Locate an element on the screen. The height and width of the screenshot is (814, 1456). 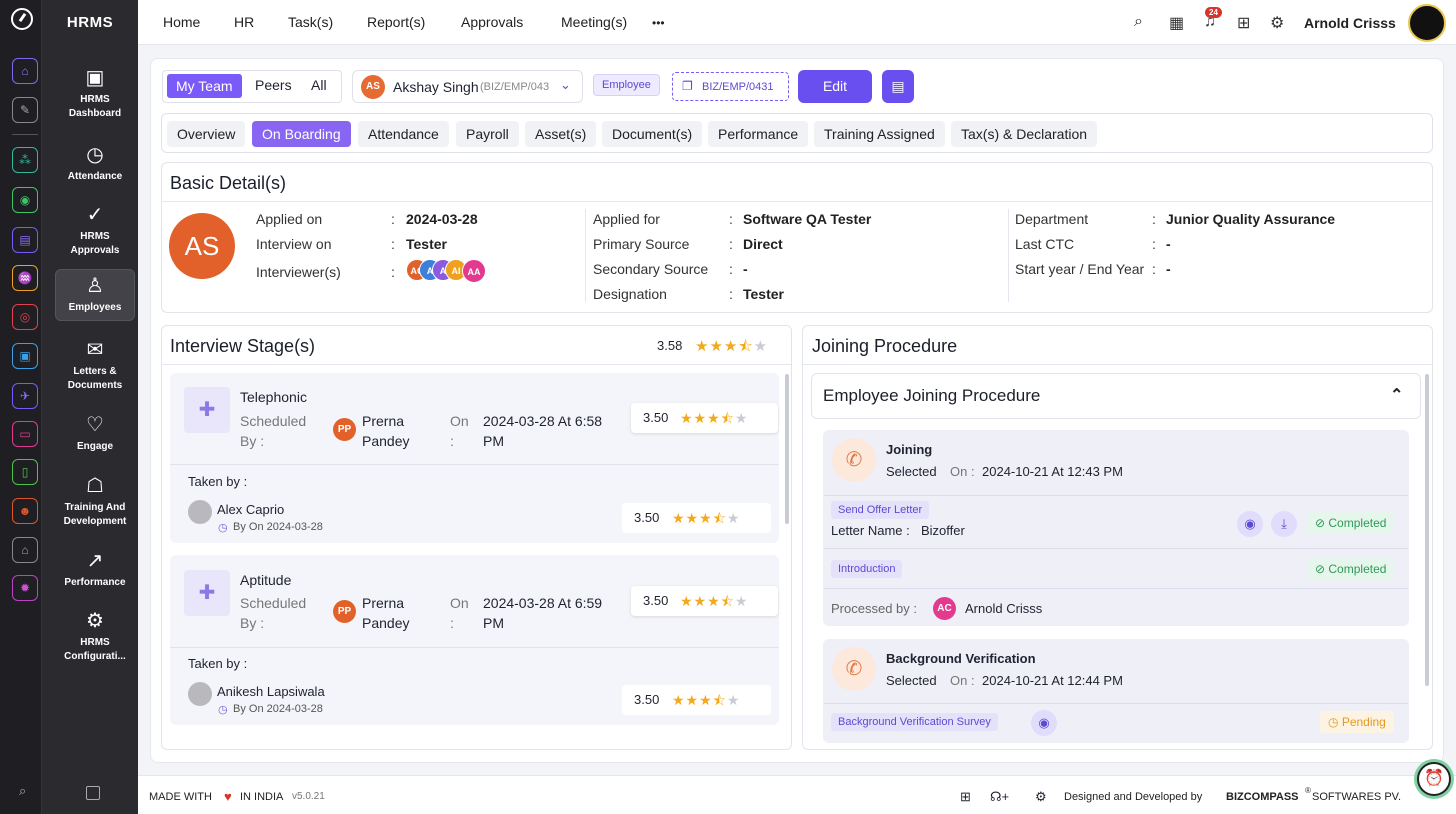
sidebar-item-performance: ↗ Performance is located at coordinates (95, 567).